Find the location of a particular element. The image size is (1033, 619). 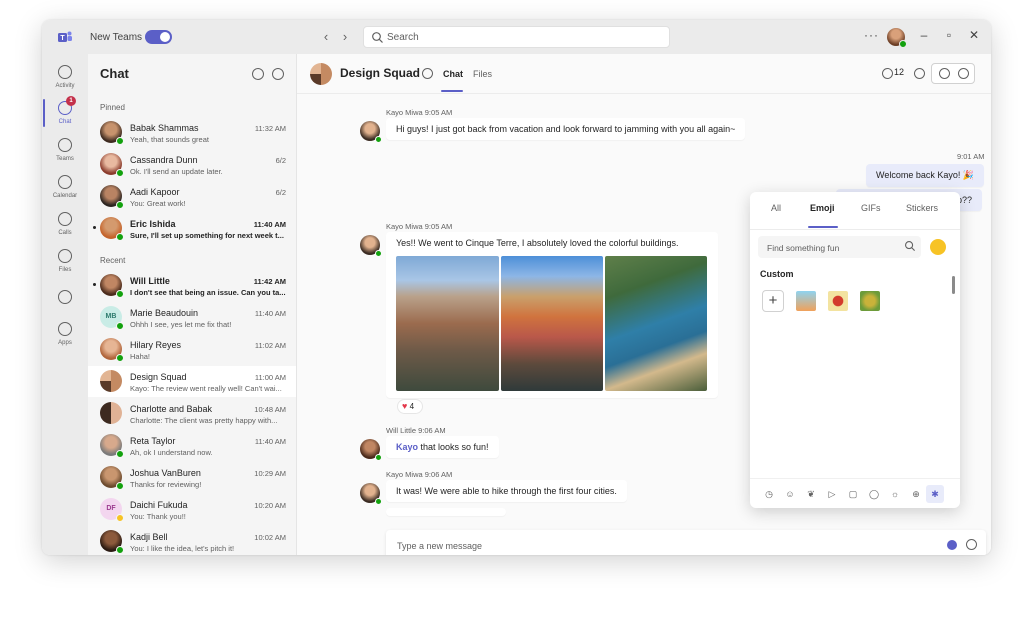

group-avatar is located at coordinates (111, 413).